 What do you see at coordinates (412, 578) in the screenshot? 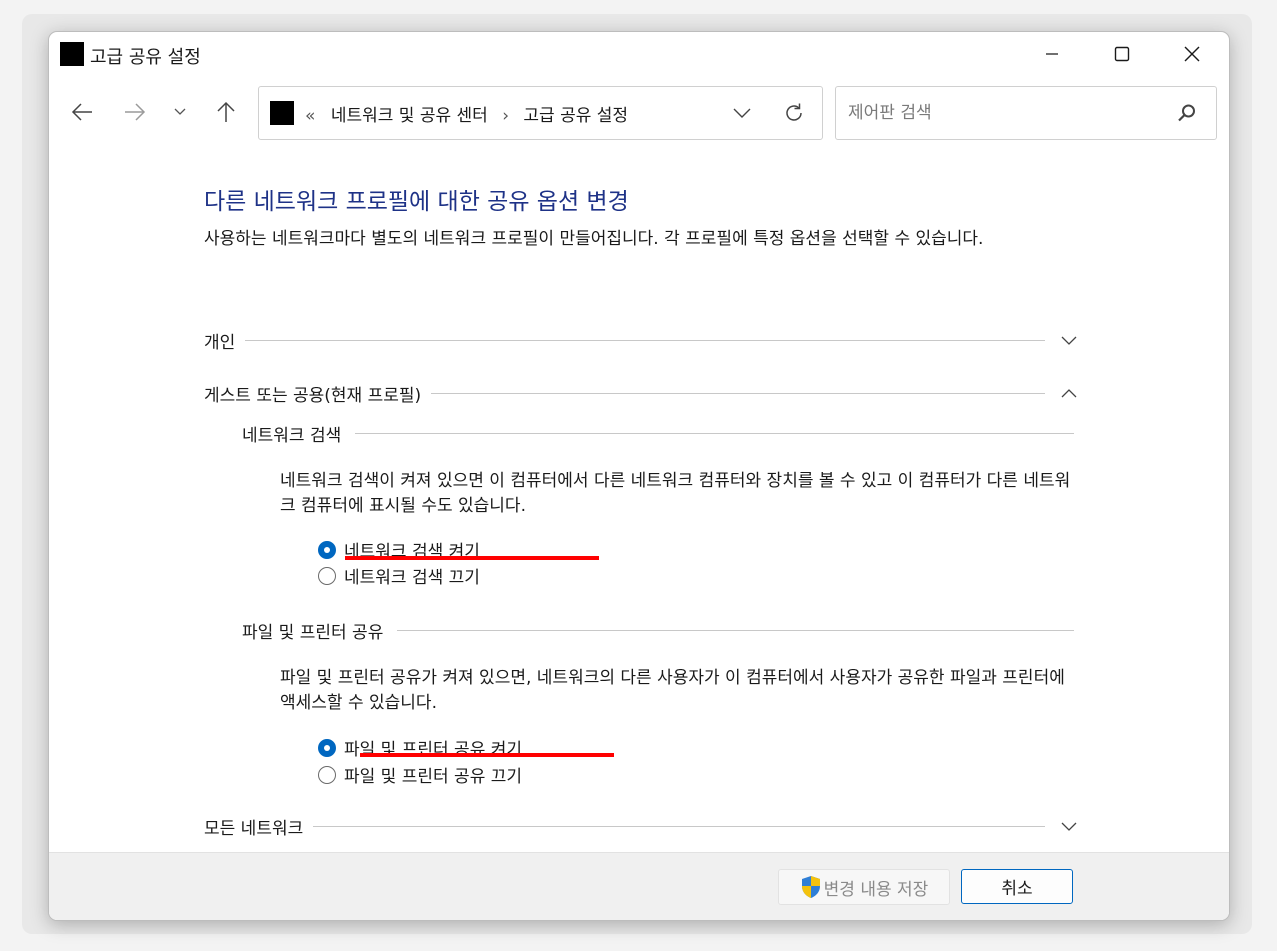
I see `radio-label: 네트워크 검색 끄기` at bounding box center [412, 578].